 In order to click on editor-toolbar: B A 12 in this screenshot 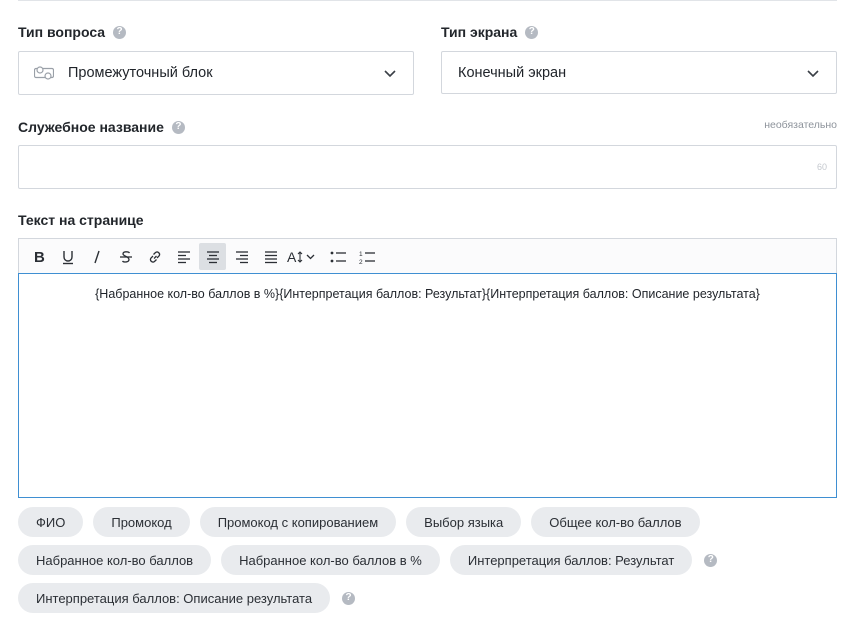, I will do `click(427, 256)`.